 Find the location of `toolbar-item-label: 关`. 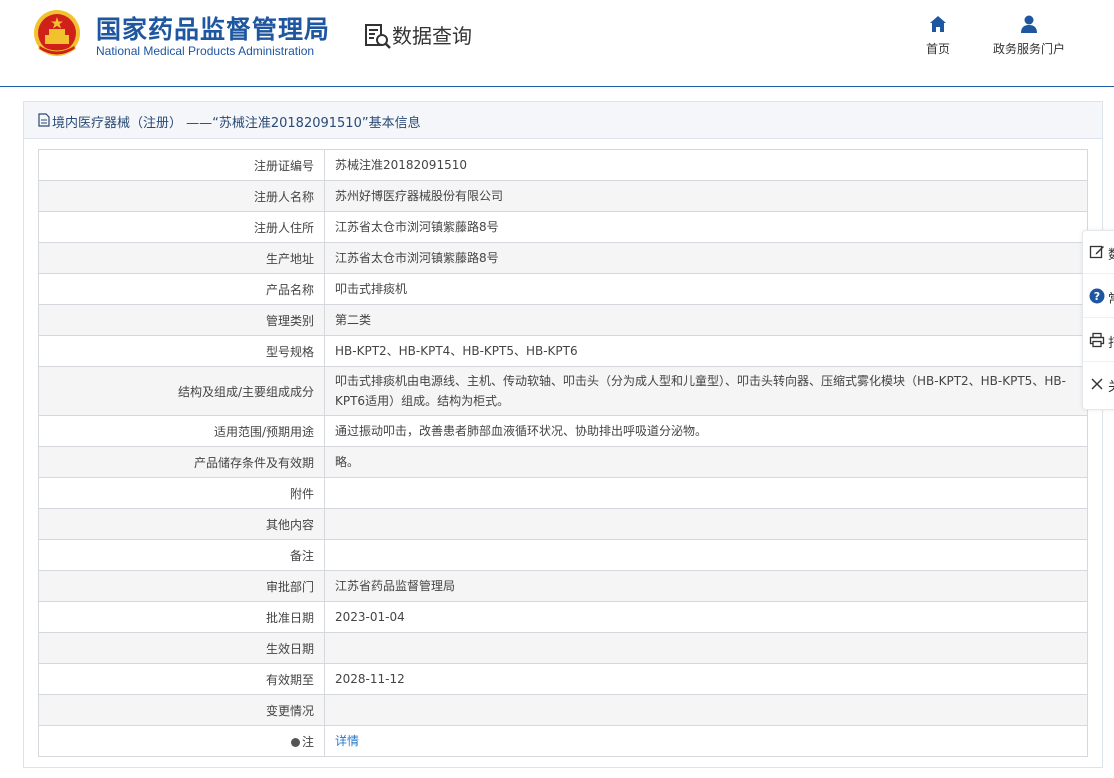

toolbar-item-label: 关 is located at coordinates (1111, 385).